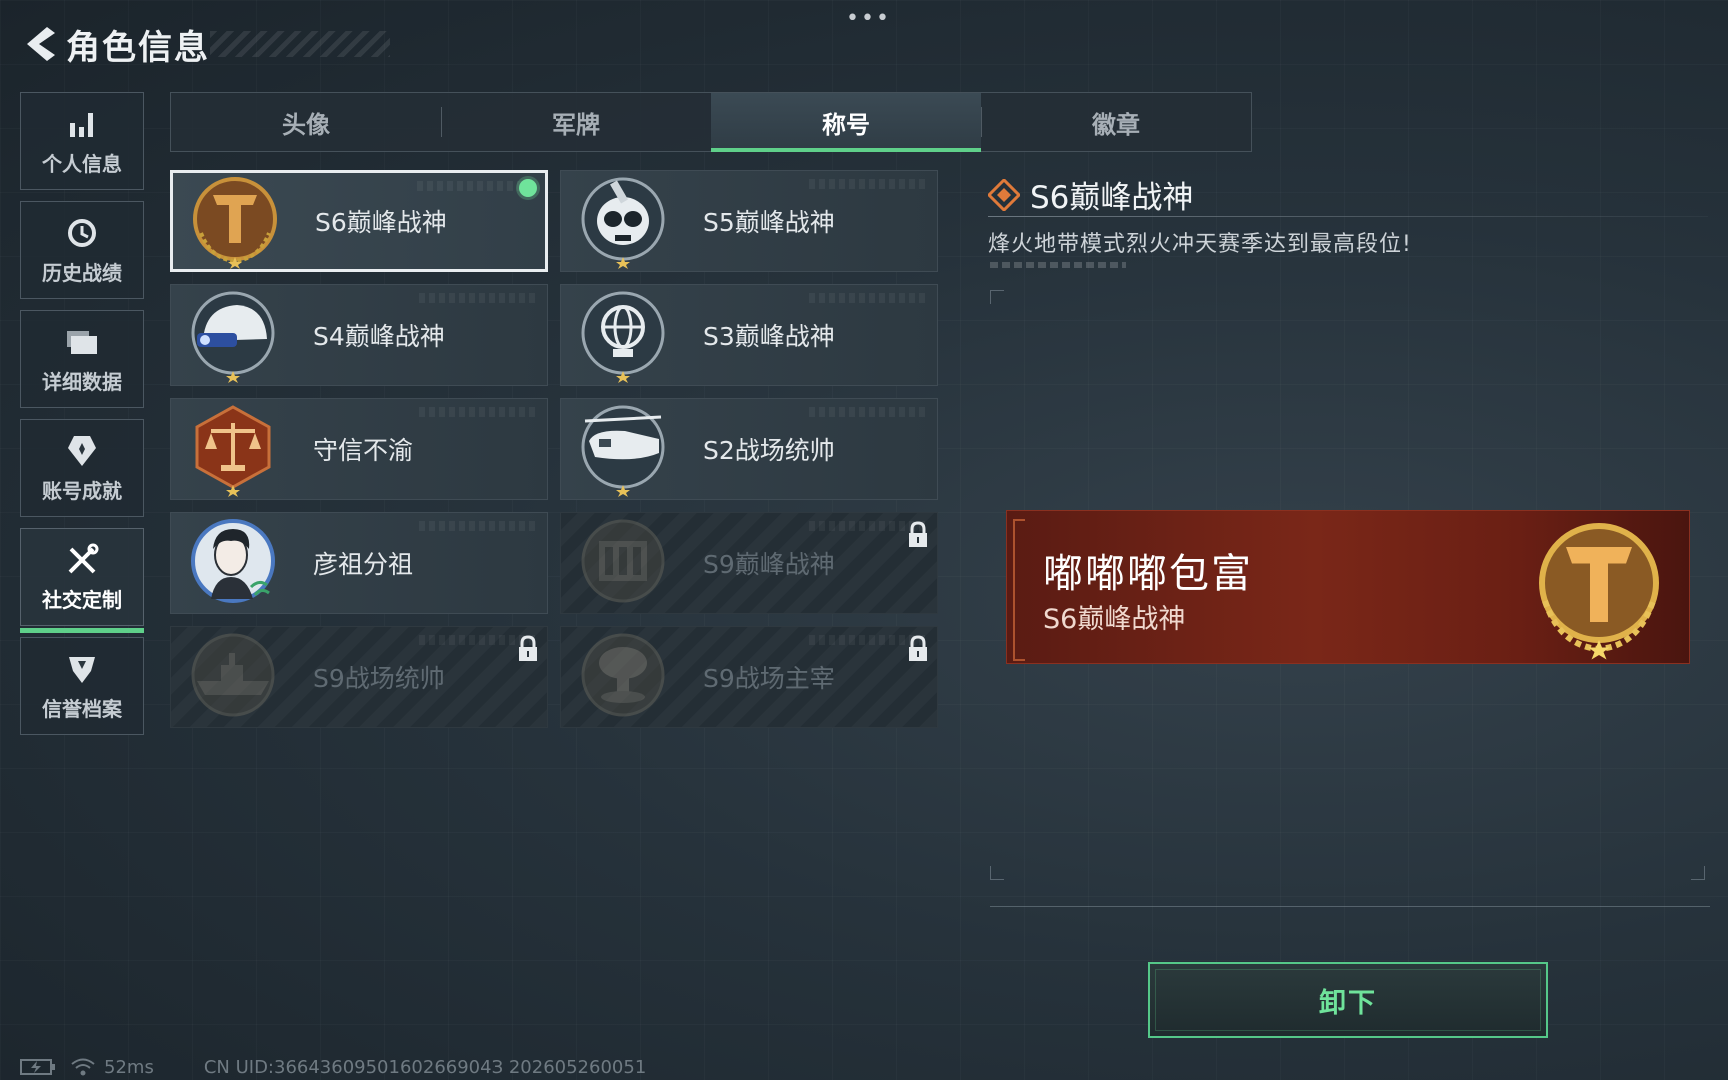 The image size is (1728, 1080). I want to click on tab-title: 称号, so click(846, 122).